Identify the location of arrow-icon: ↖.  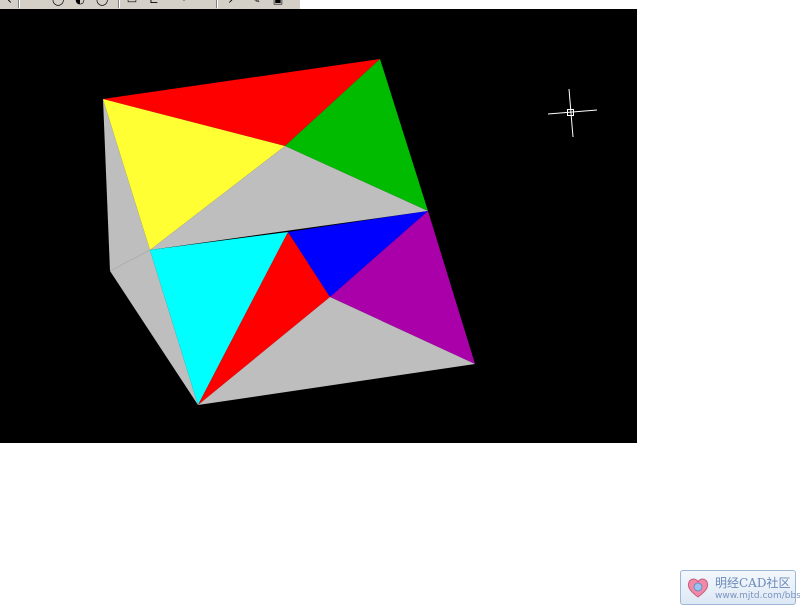
(8, 3).